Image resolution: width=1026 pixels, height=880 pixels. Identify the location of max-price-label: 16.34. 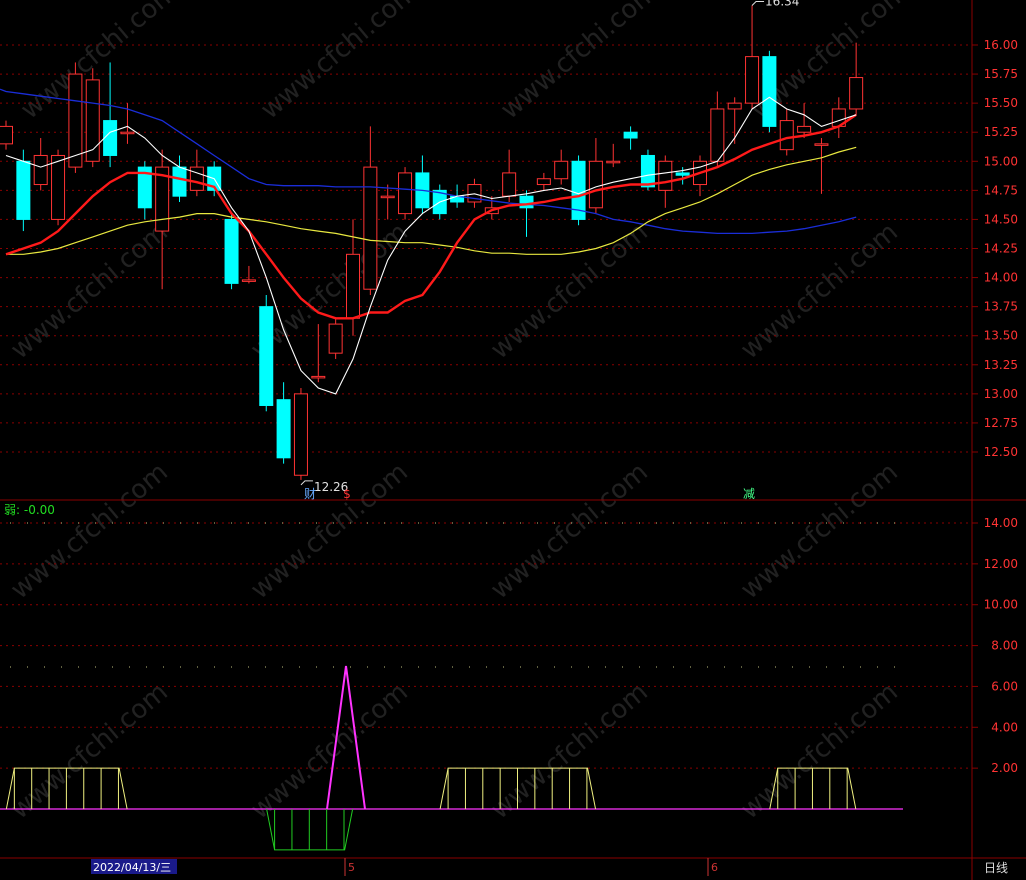
(782, 4).